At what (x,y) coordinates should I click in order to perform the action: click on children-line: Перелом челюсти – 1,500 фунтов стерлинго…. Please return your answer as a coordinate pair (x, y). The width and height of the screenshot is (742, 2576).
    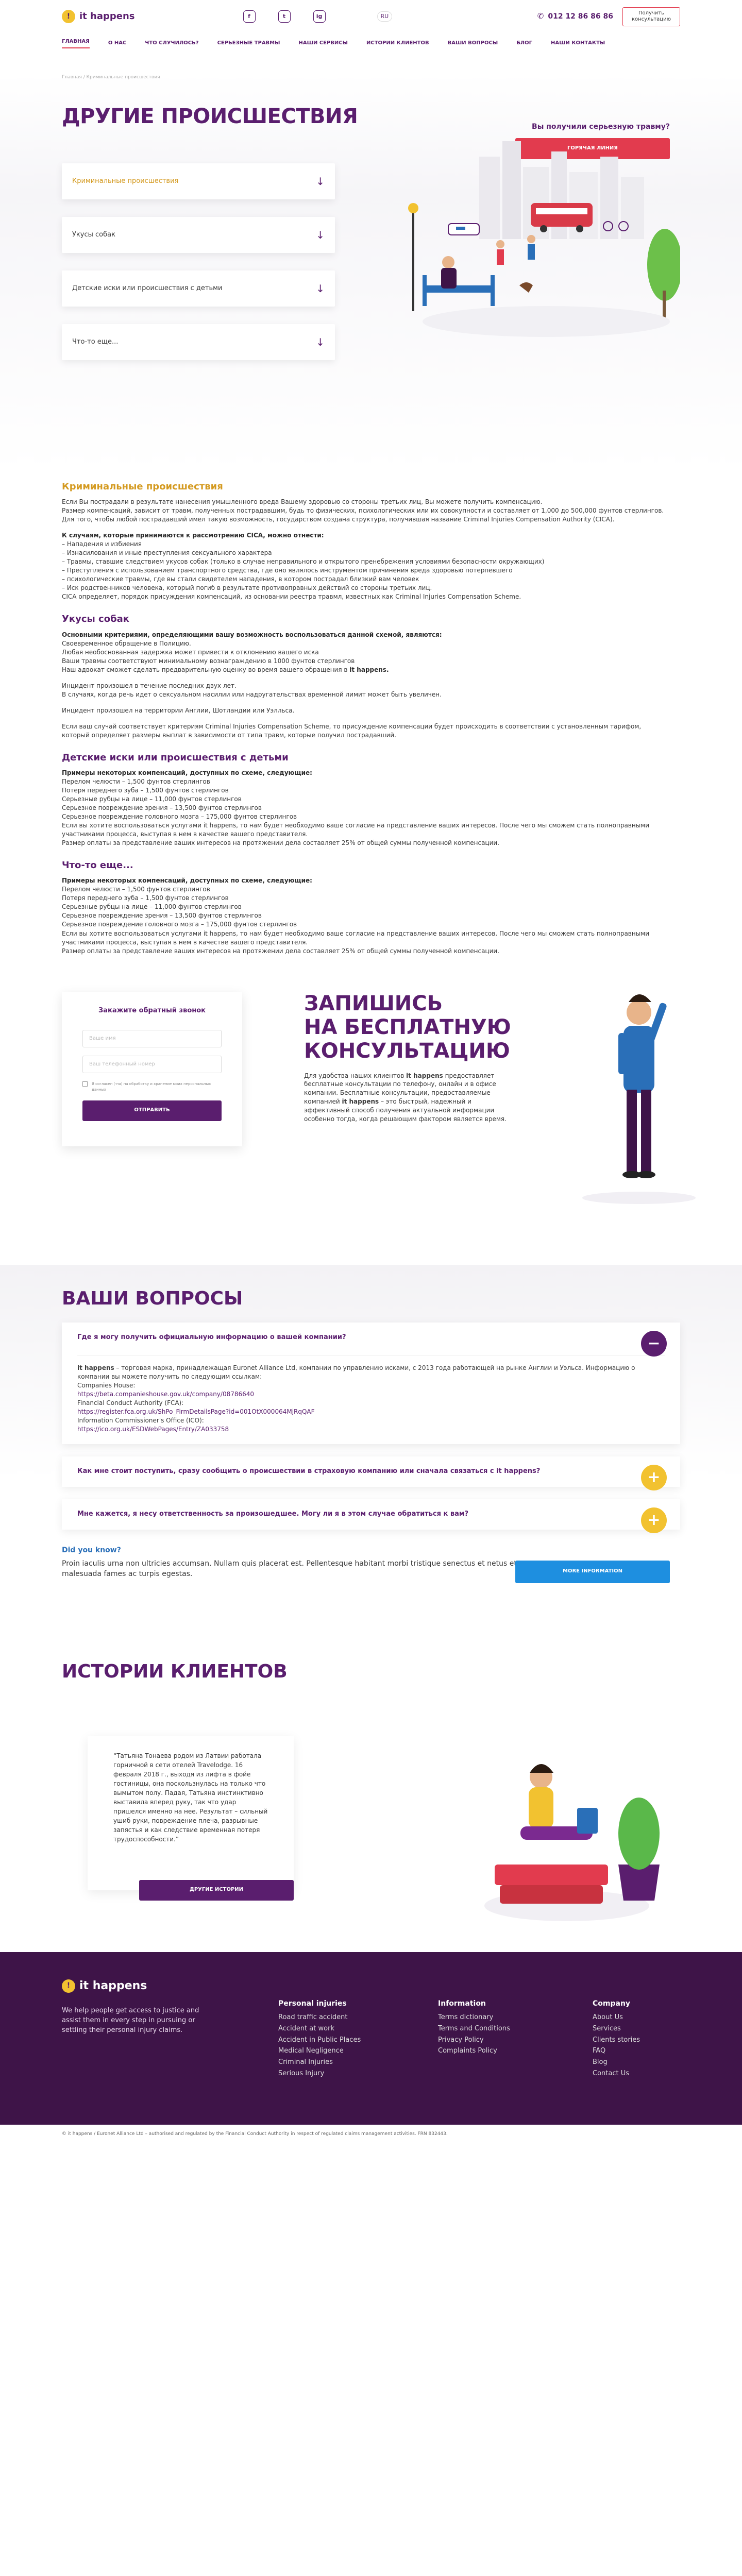
    Looking at the image, I should click on (136, 781).